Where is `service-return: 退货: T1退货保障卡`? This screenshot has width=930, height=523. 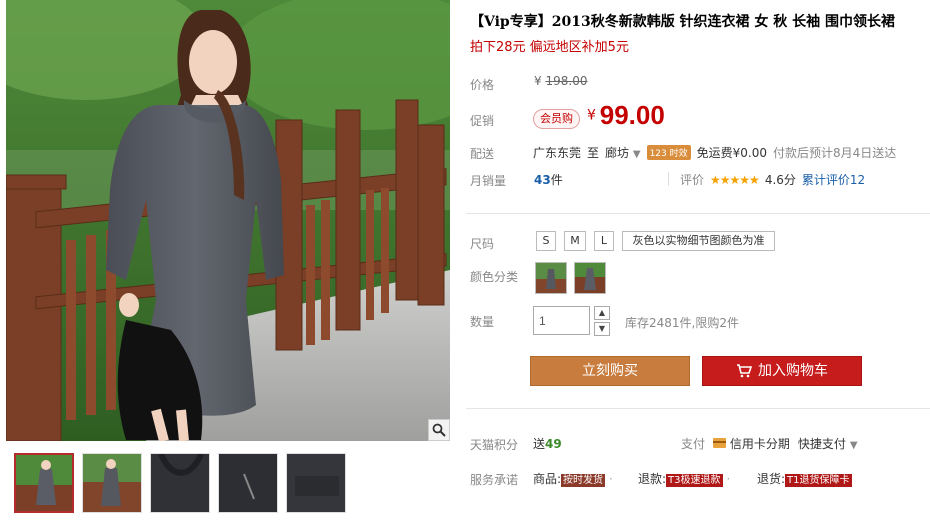 service-return: 退货: T1退货保障卡 is located at coordinates (804, 478).